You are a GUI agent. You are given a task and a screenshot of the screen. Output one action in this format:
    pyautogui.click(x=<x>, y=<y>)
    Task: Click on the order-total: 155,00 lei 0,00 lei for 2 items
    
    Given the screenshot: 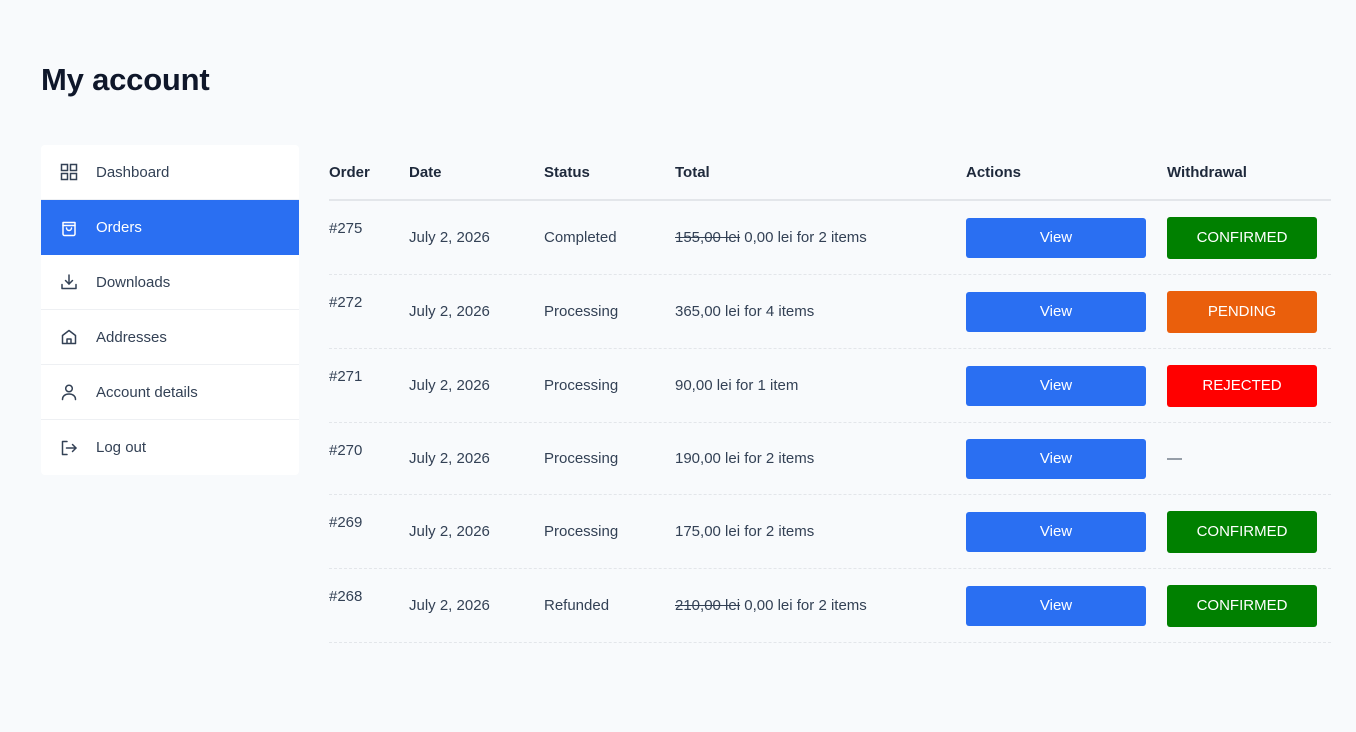 What is the action you would take?
    pyautogui.click(x=820, y=237)
    